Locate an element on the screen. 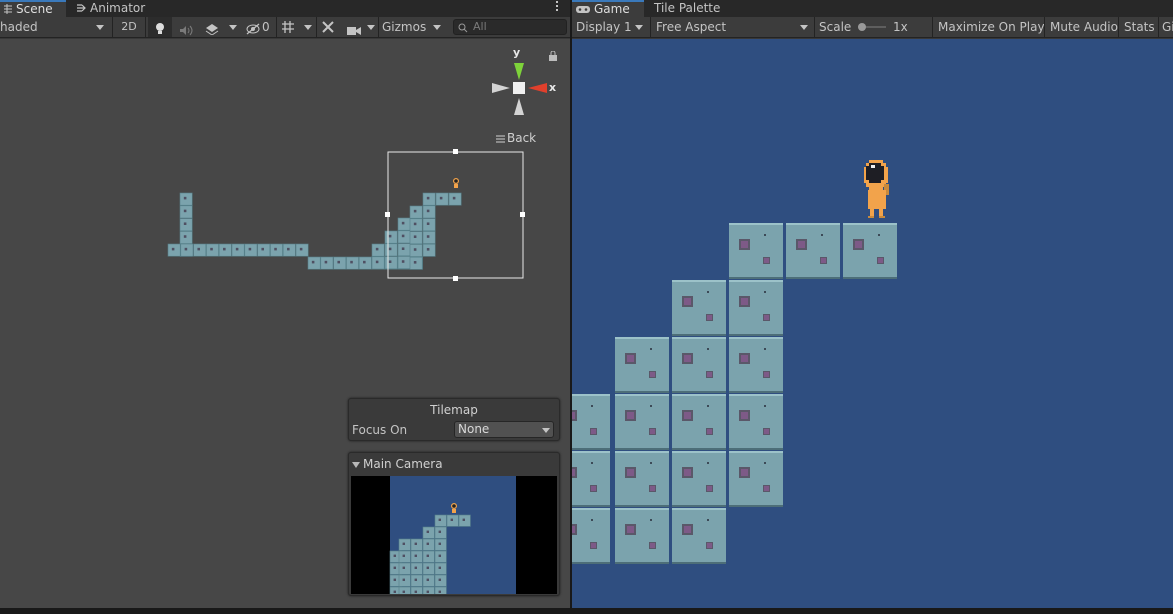 The image size is (1173, 614). tab-game: Game is located at coordinates (608, 8).